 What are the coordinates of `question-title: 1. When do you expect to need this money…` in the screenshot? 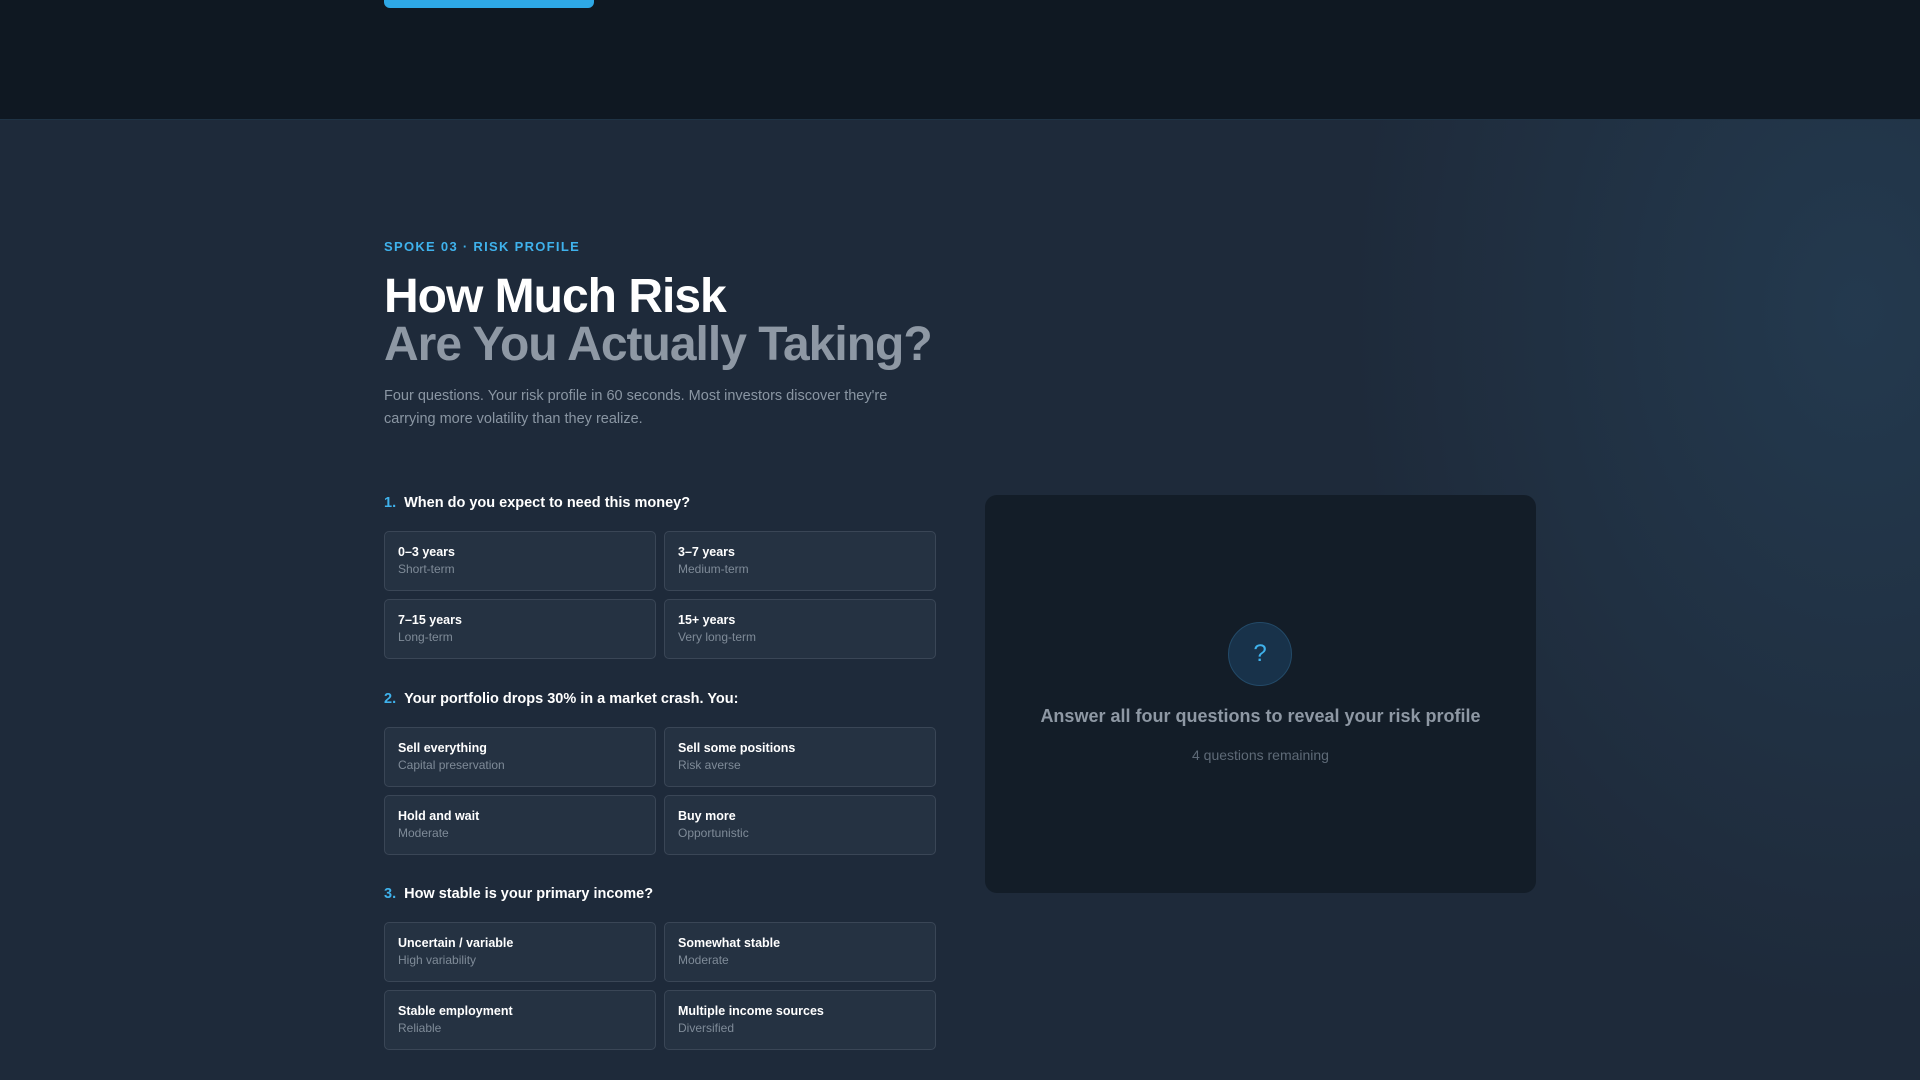 It's located at (660, 503).